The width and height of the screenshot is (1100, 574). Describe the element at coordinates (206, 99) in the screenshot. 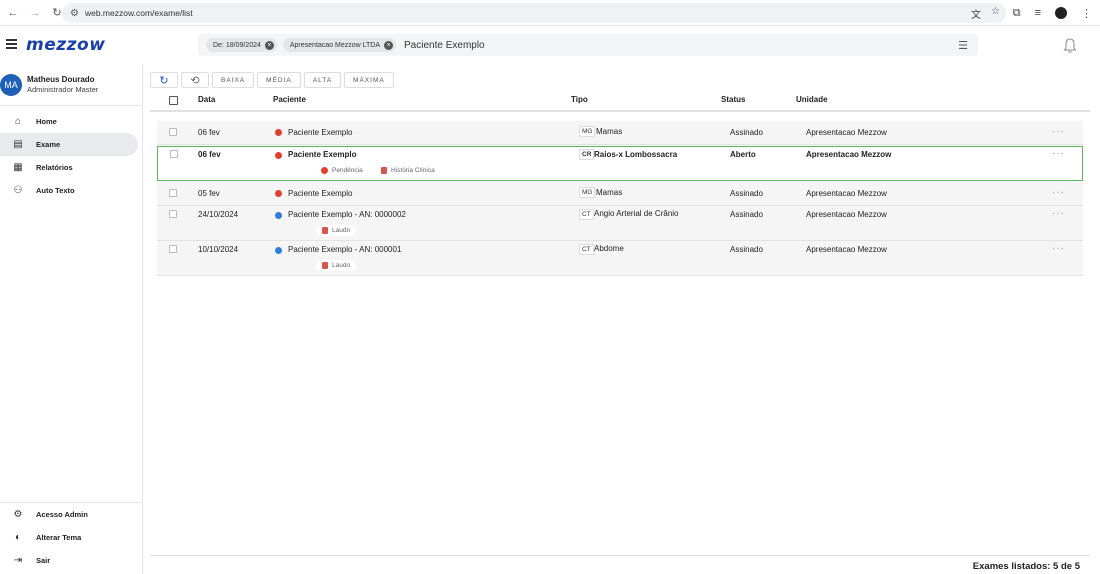

I see `column-header-data: Data` at that location.